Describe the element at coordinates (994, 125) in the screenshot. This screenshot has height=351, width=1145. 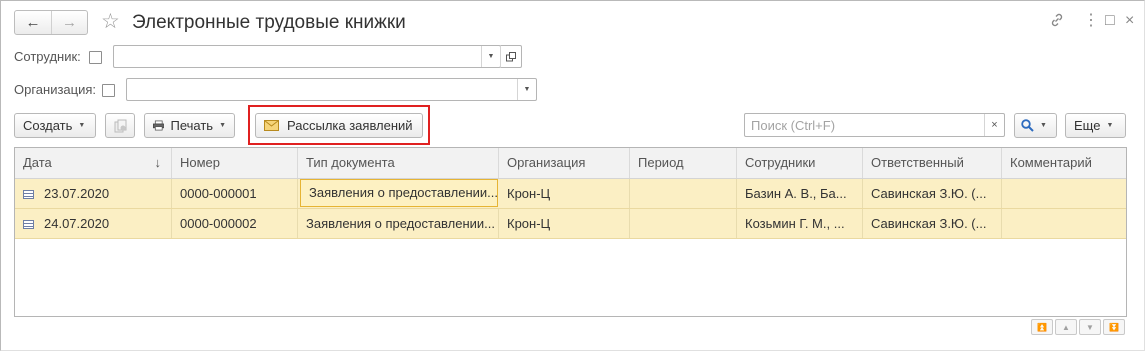
I see `clear-search-icon: ×` at that location.